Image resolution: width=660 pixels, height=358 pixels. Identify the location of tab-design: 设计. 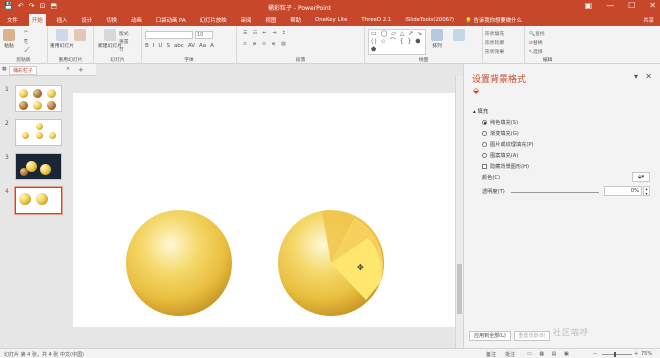
(86, 20).